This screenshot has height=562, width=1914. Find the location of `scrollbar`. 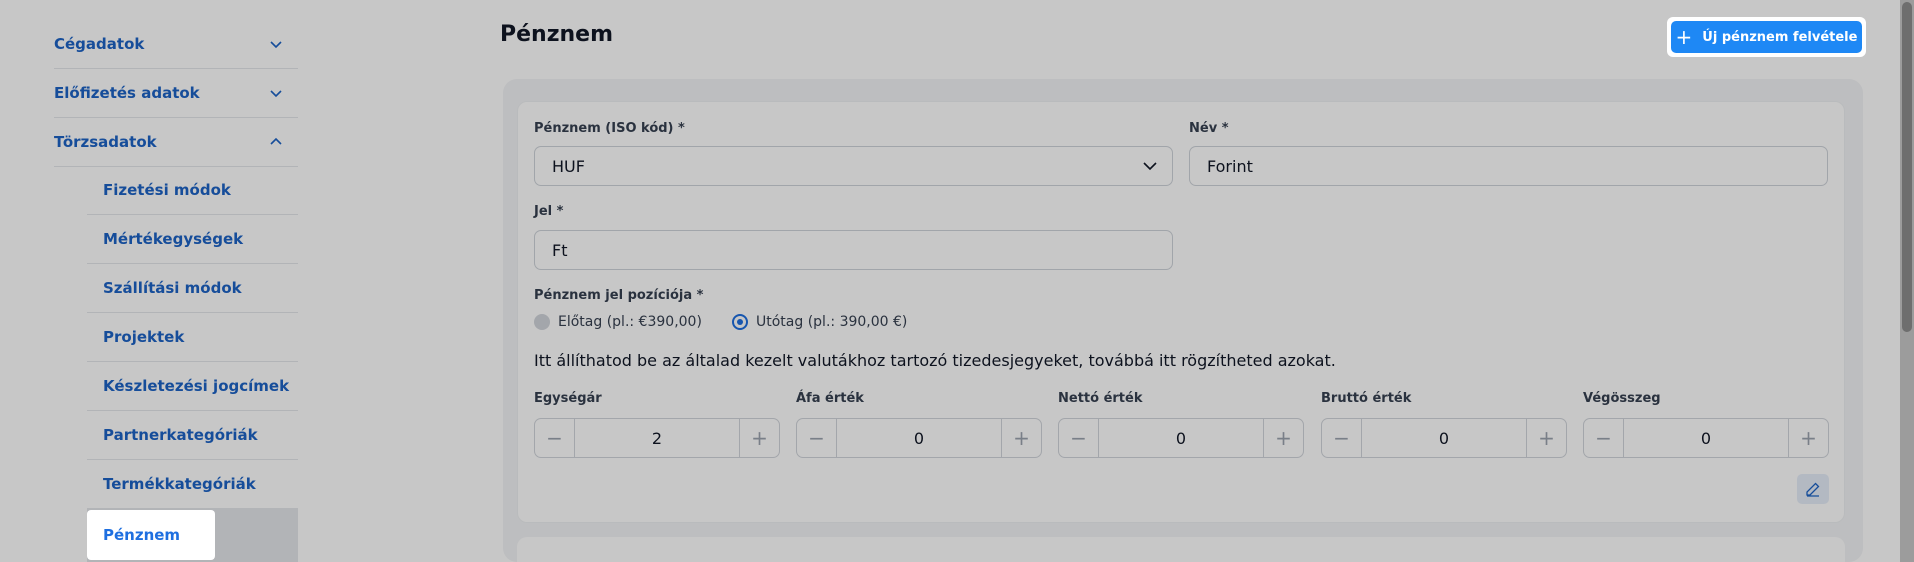

scrollbar is located at coordinates (1907, 281).